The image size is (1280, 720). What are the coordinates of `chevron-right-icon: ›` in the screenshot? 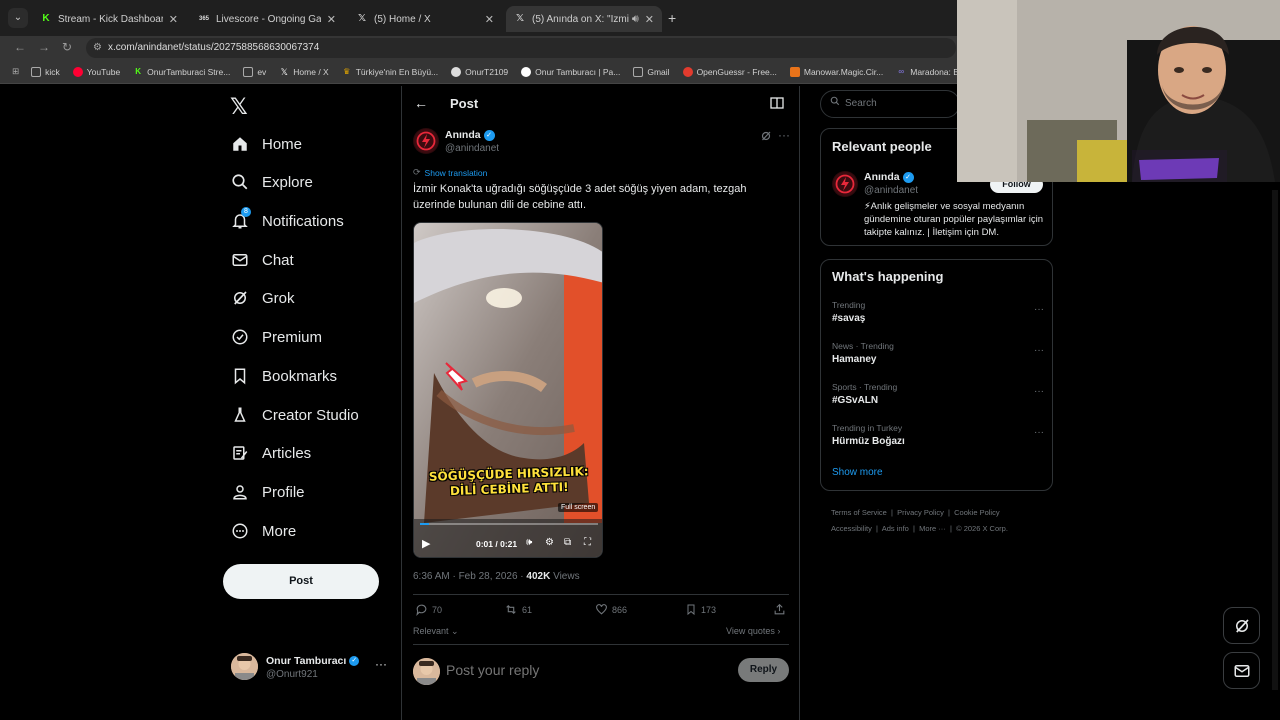 It's located at (779, 631).